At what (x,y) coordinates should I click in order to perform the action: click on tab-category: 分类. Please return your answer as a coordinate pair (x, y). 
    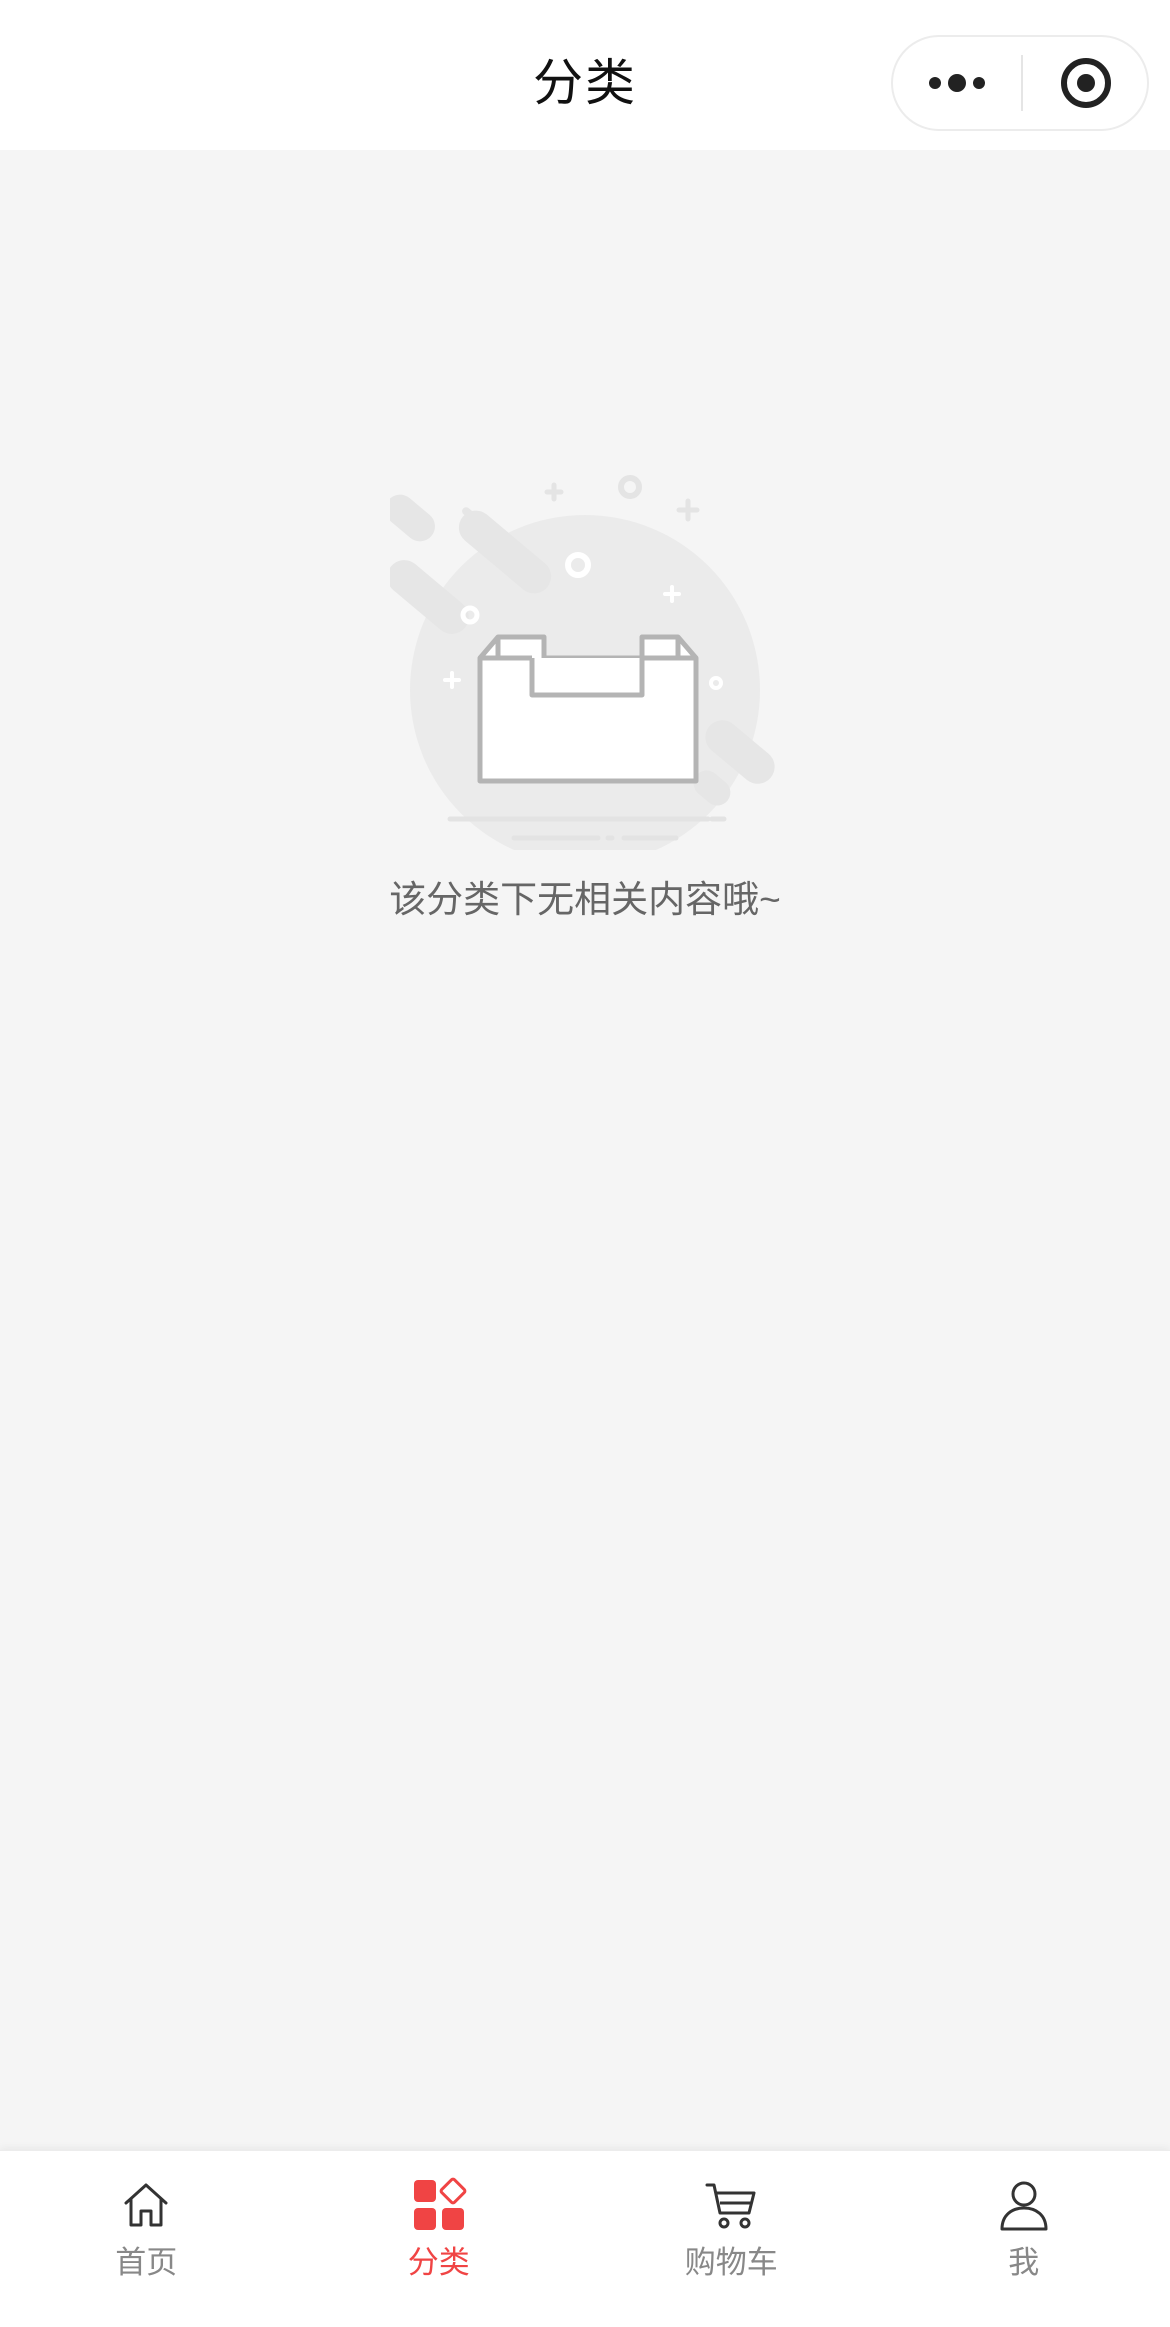
    Looking at the image, I should click on (439, 2239).